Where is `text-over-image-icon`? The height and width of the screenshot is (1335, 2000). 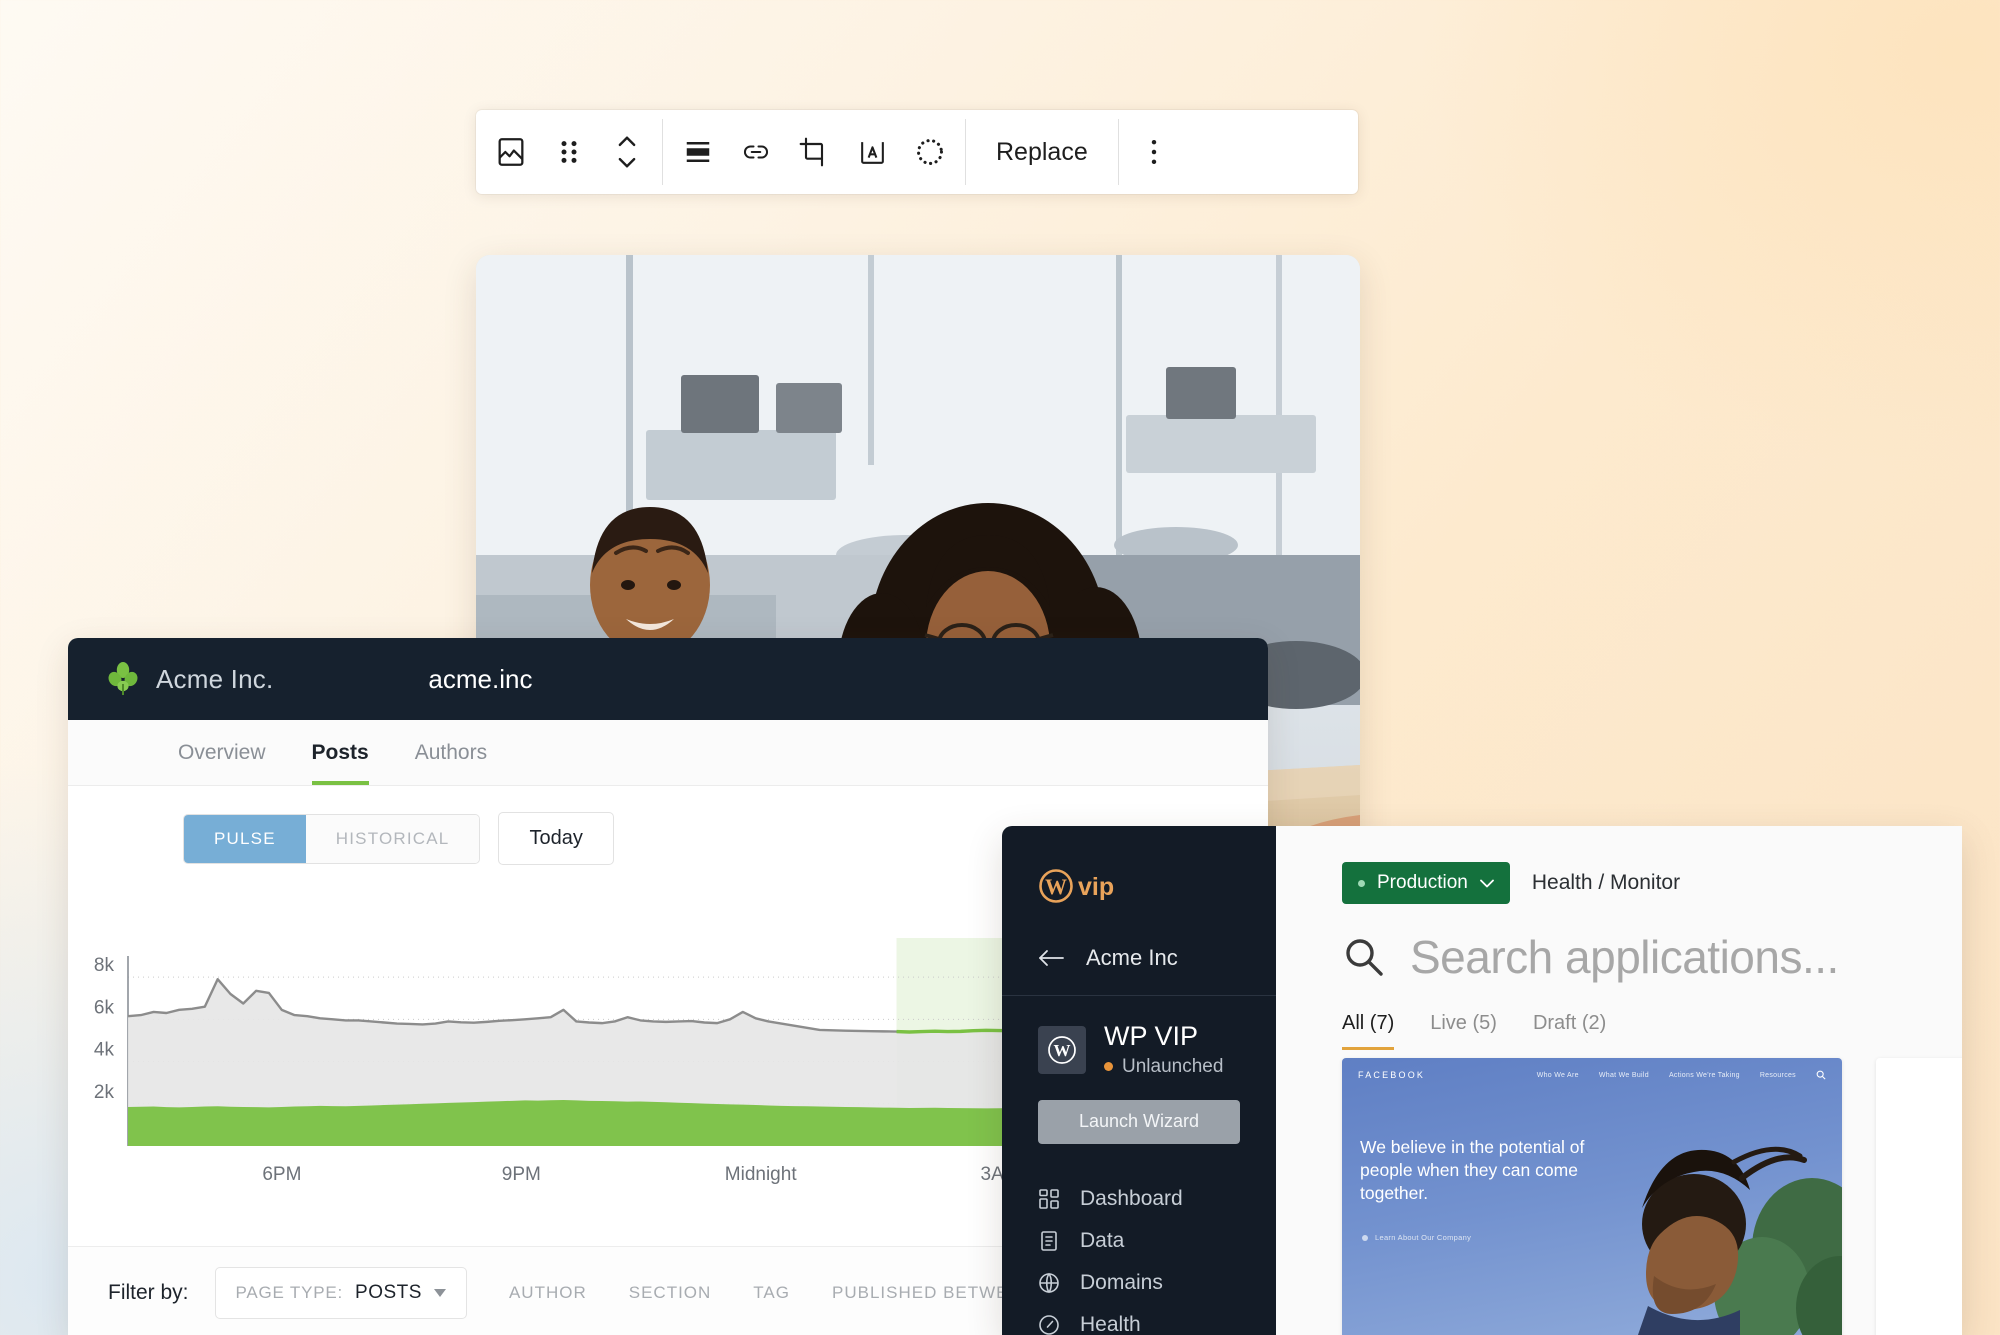
text-over-image-icon is located at coordinates (872, 152).